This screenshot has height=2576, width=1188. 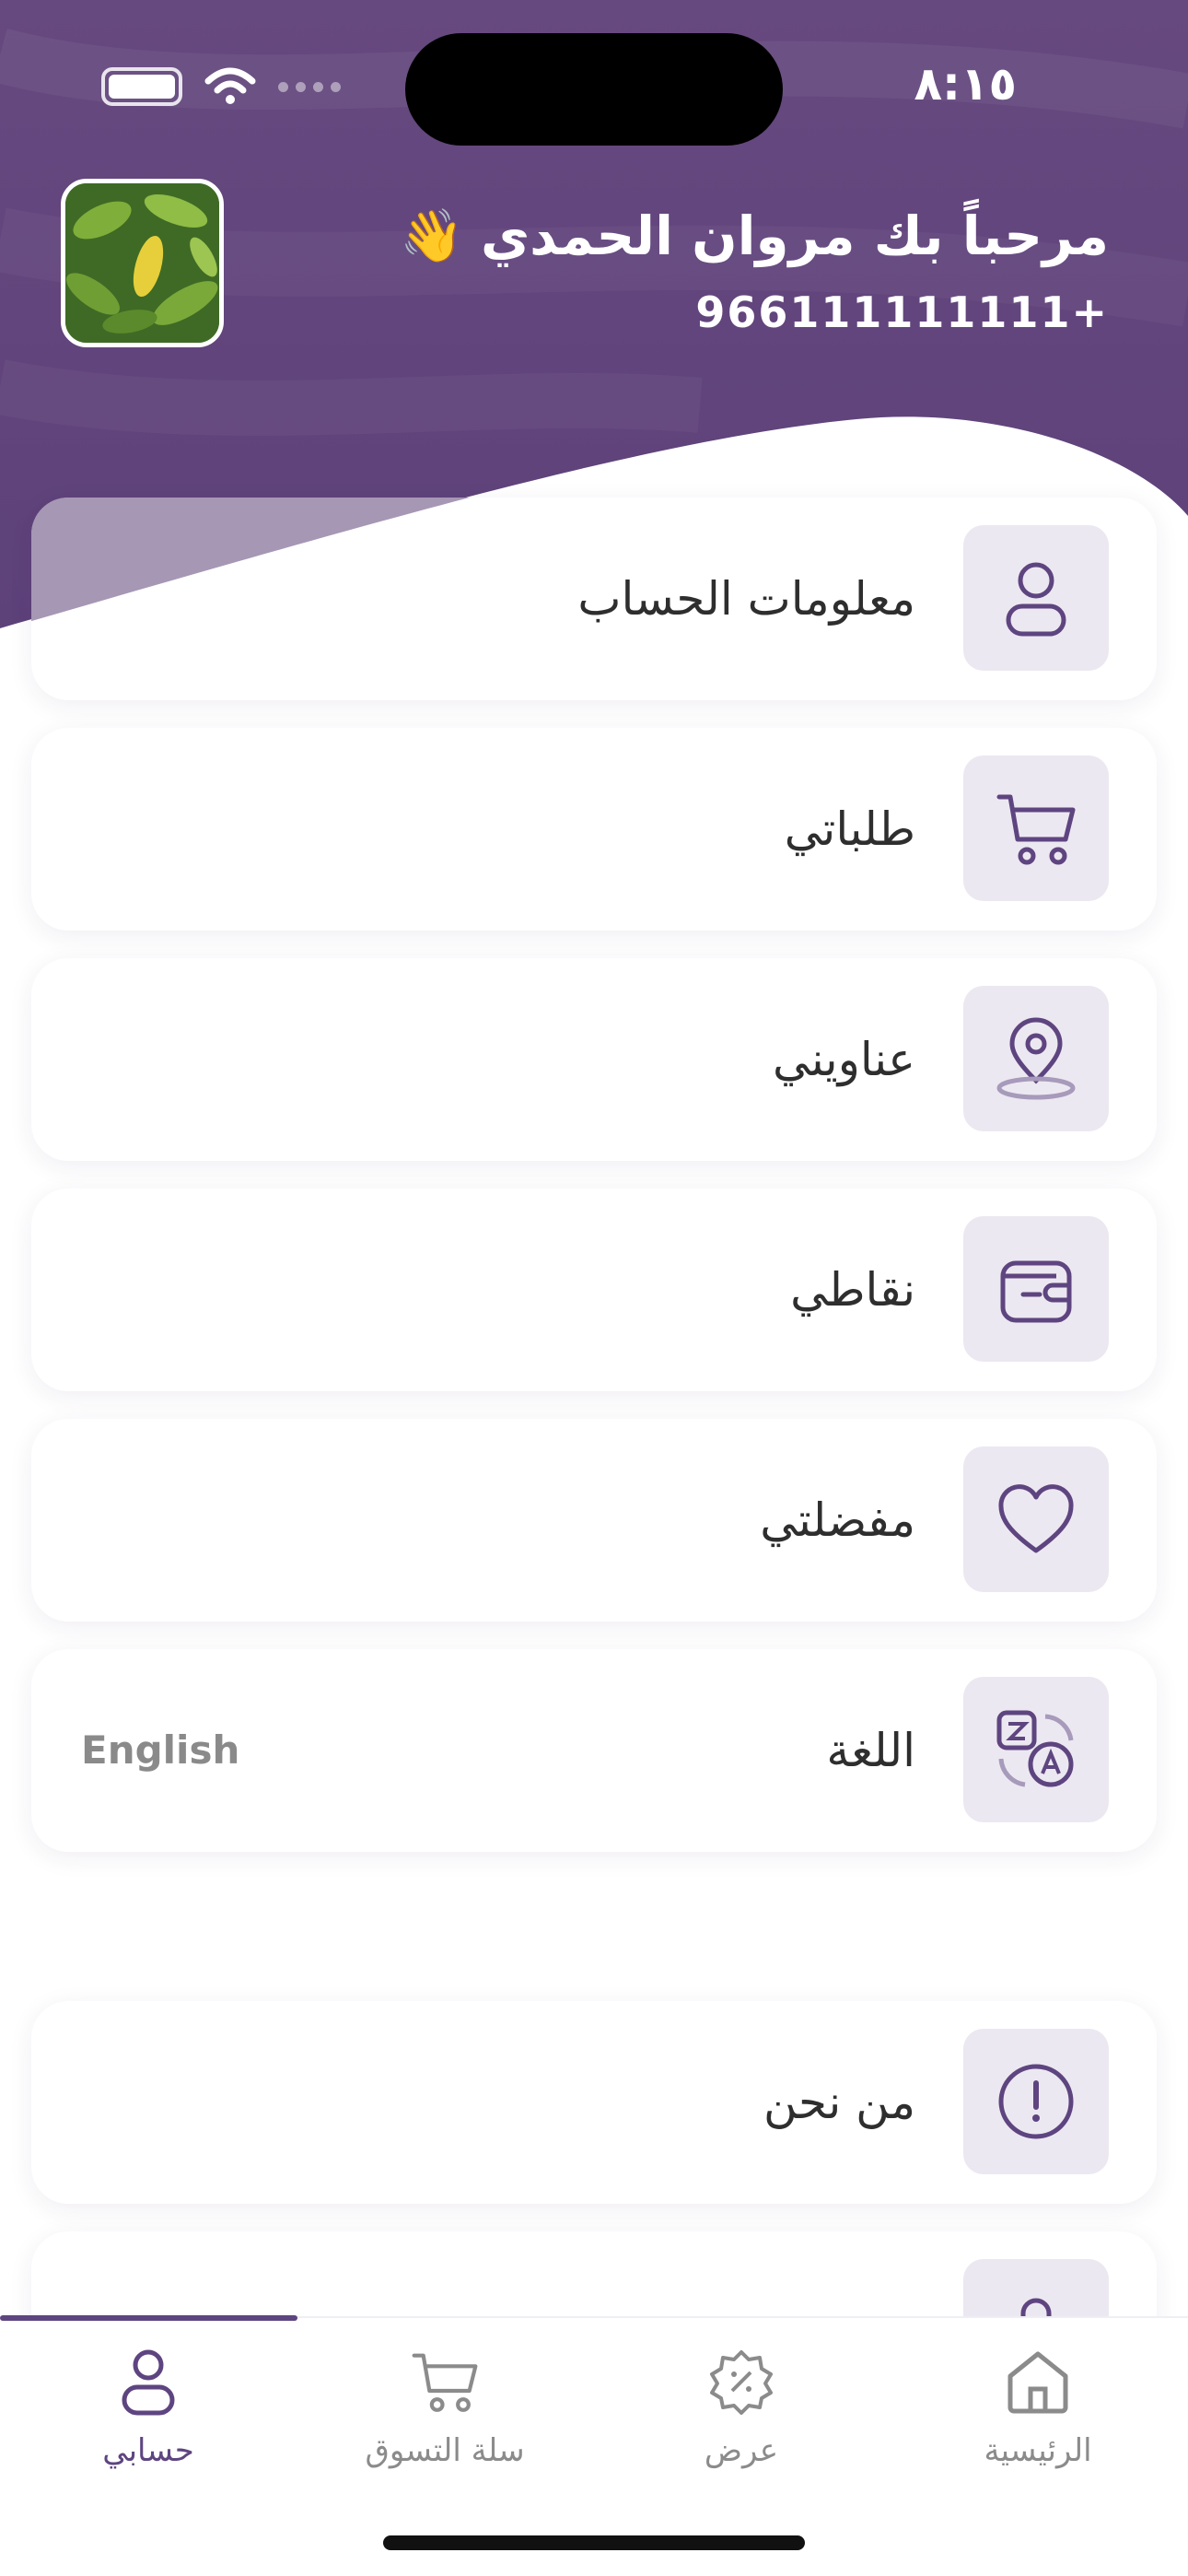 I want to click on language-value: English, so click(x=160, y=1750).